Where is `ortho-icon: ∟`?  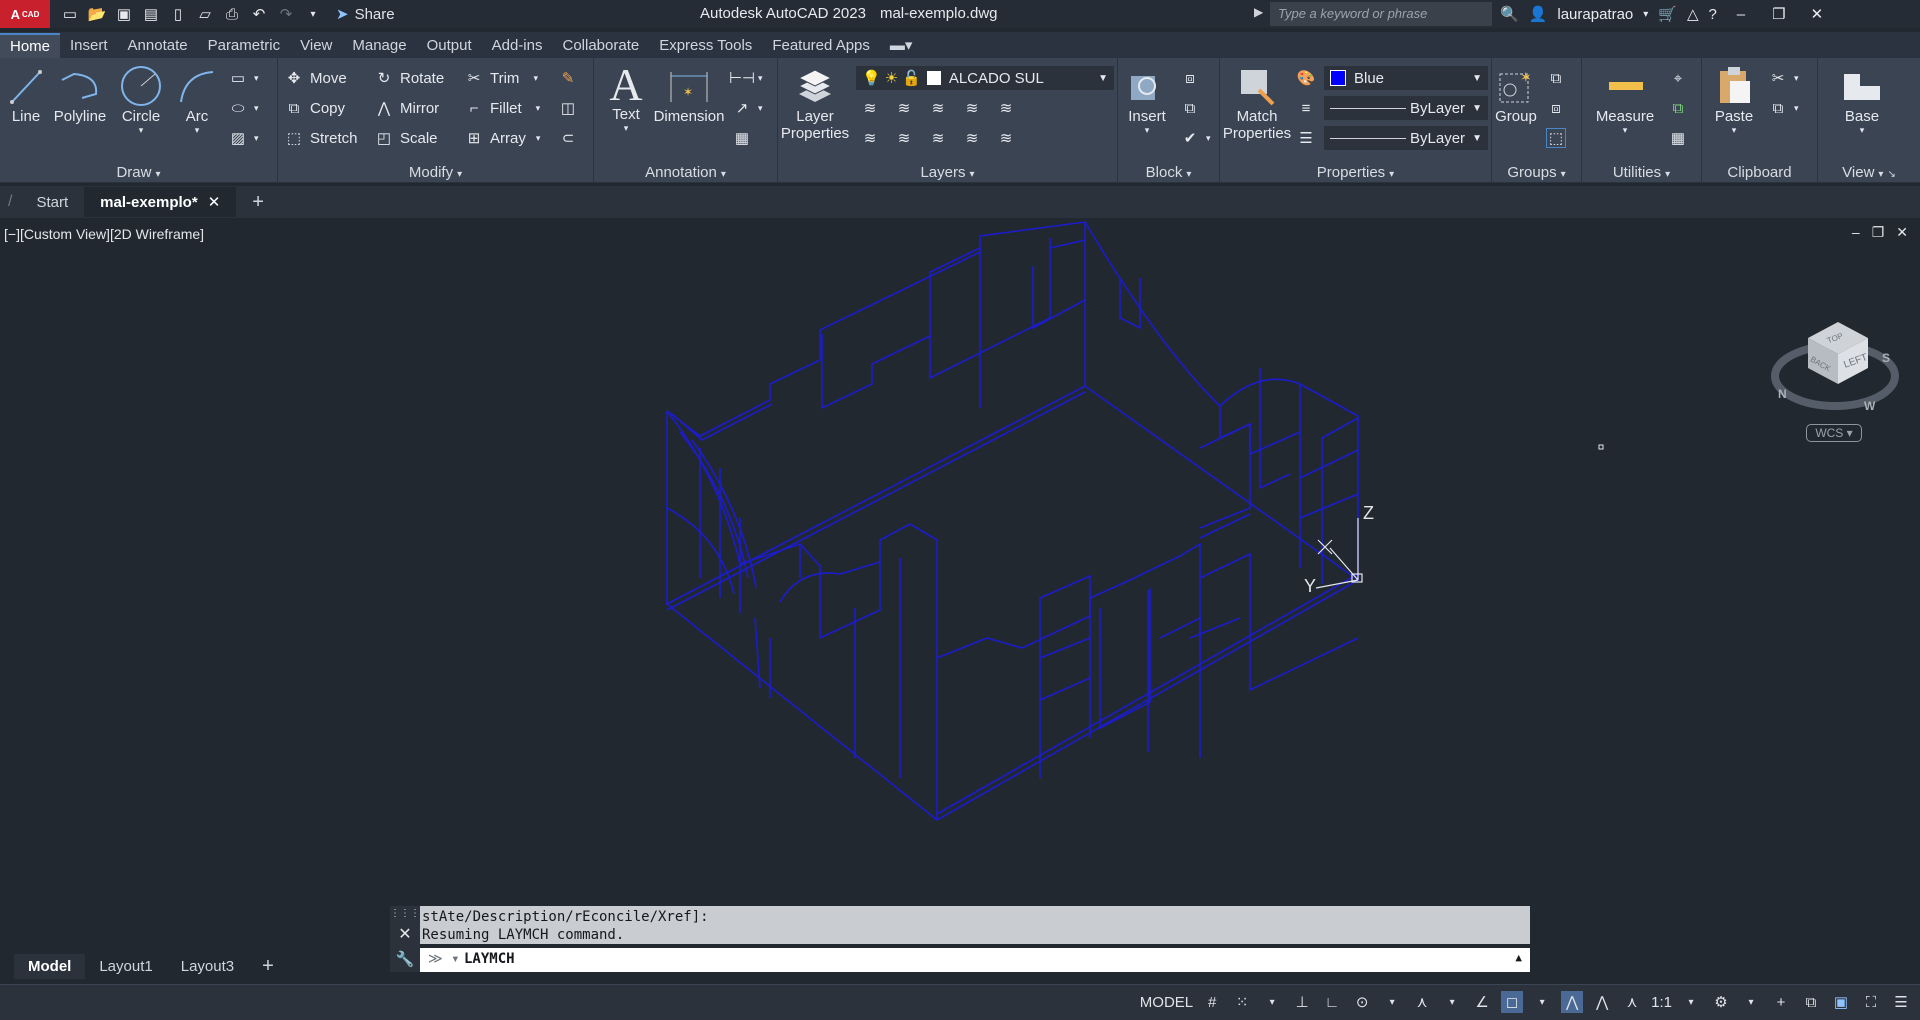
ortho-icon: ∟ is located at coordinates (1332, 1002).